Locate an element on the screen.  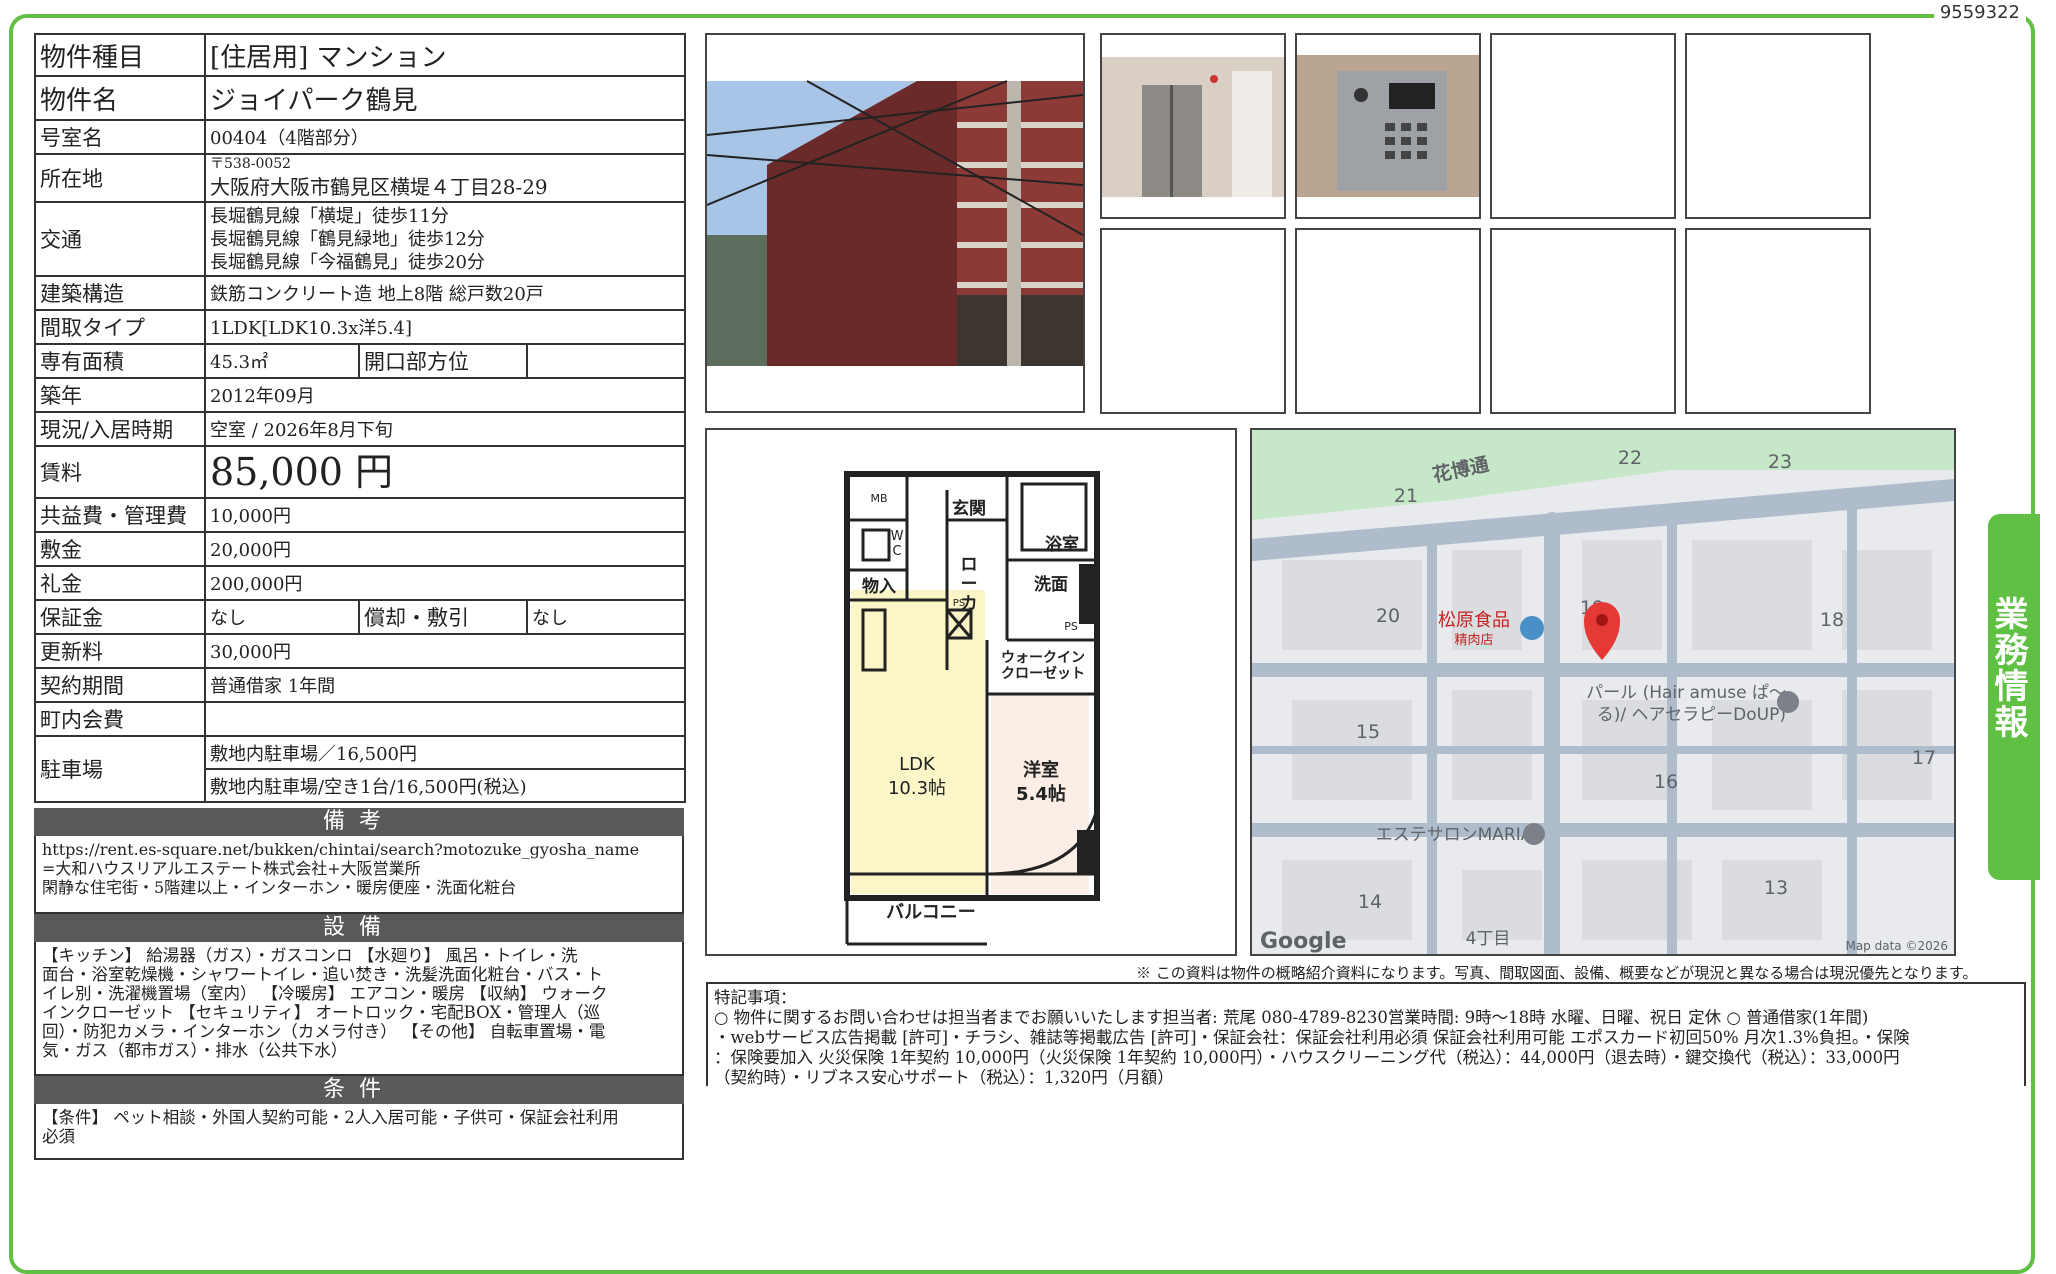
structure-value: 鉄筋コンクリート造 地上8階 総戸数20戸 is located at coordinates (445, 293).